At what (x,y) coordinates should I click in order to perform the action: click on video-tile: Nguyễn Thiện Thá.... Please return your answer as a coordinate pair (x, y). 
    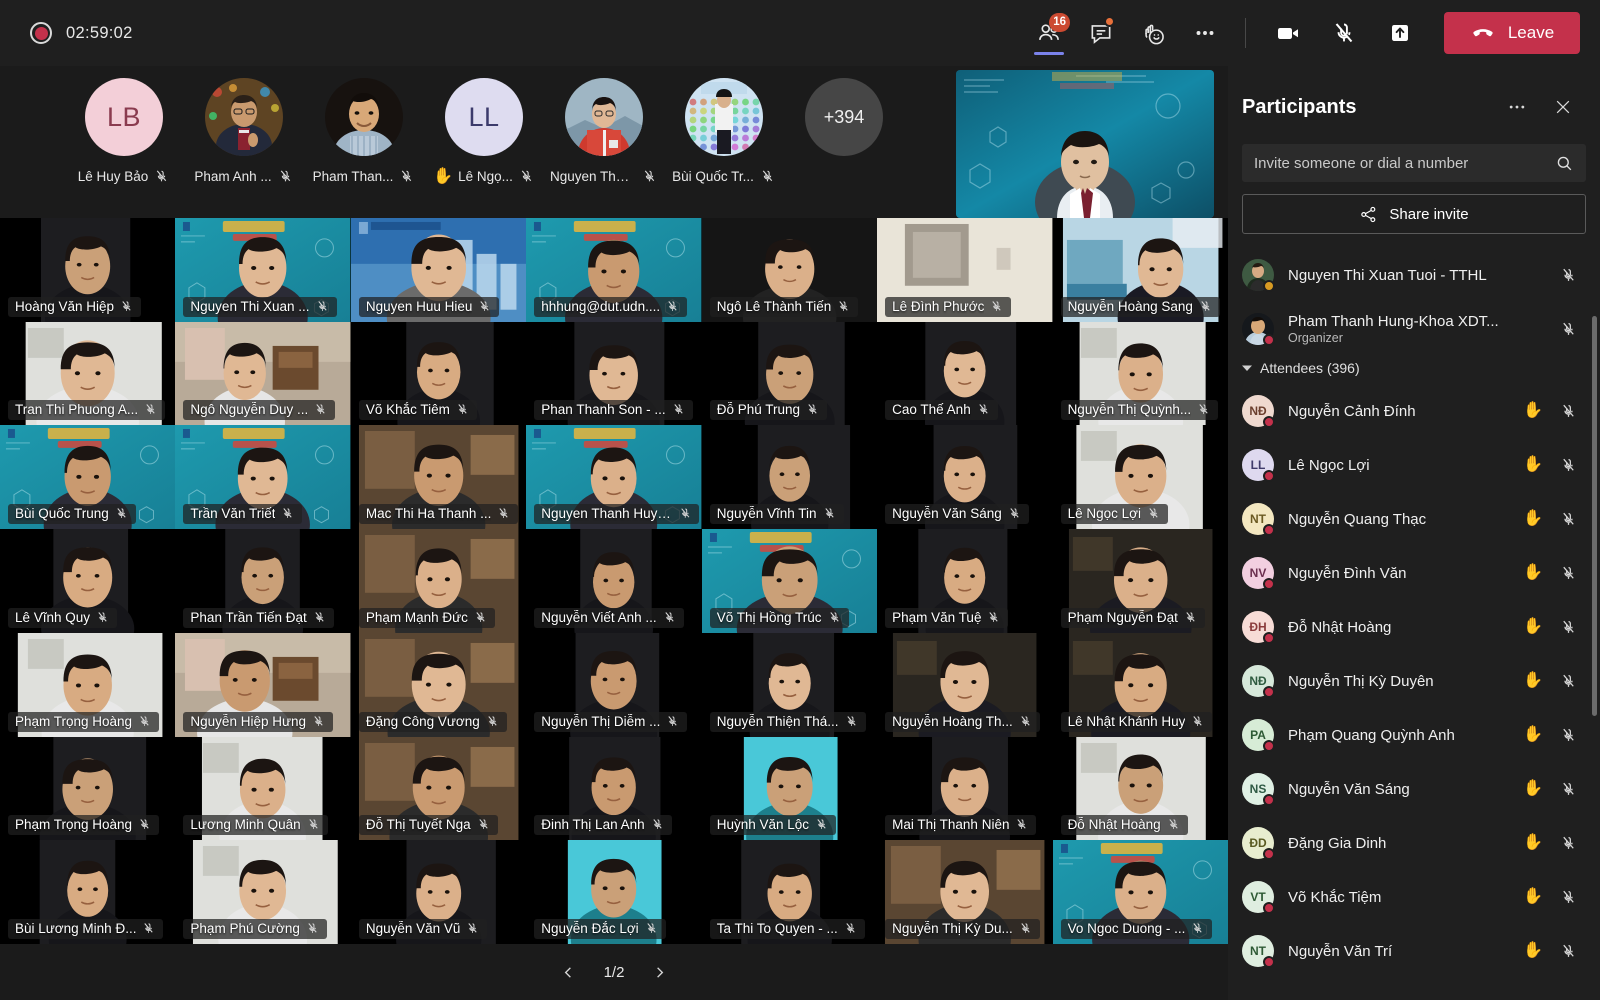
    Looking at the image, I should click on (789, 684).